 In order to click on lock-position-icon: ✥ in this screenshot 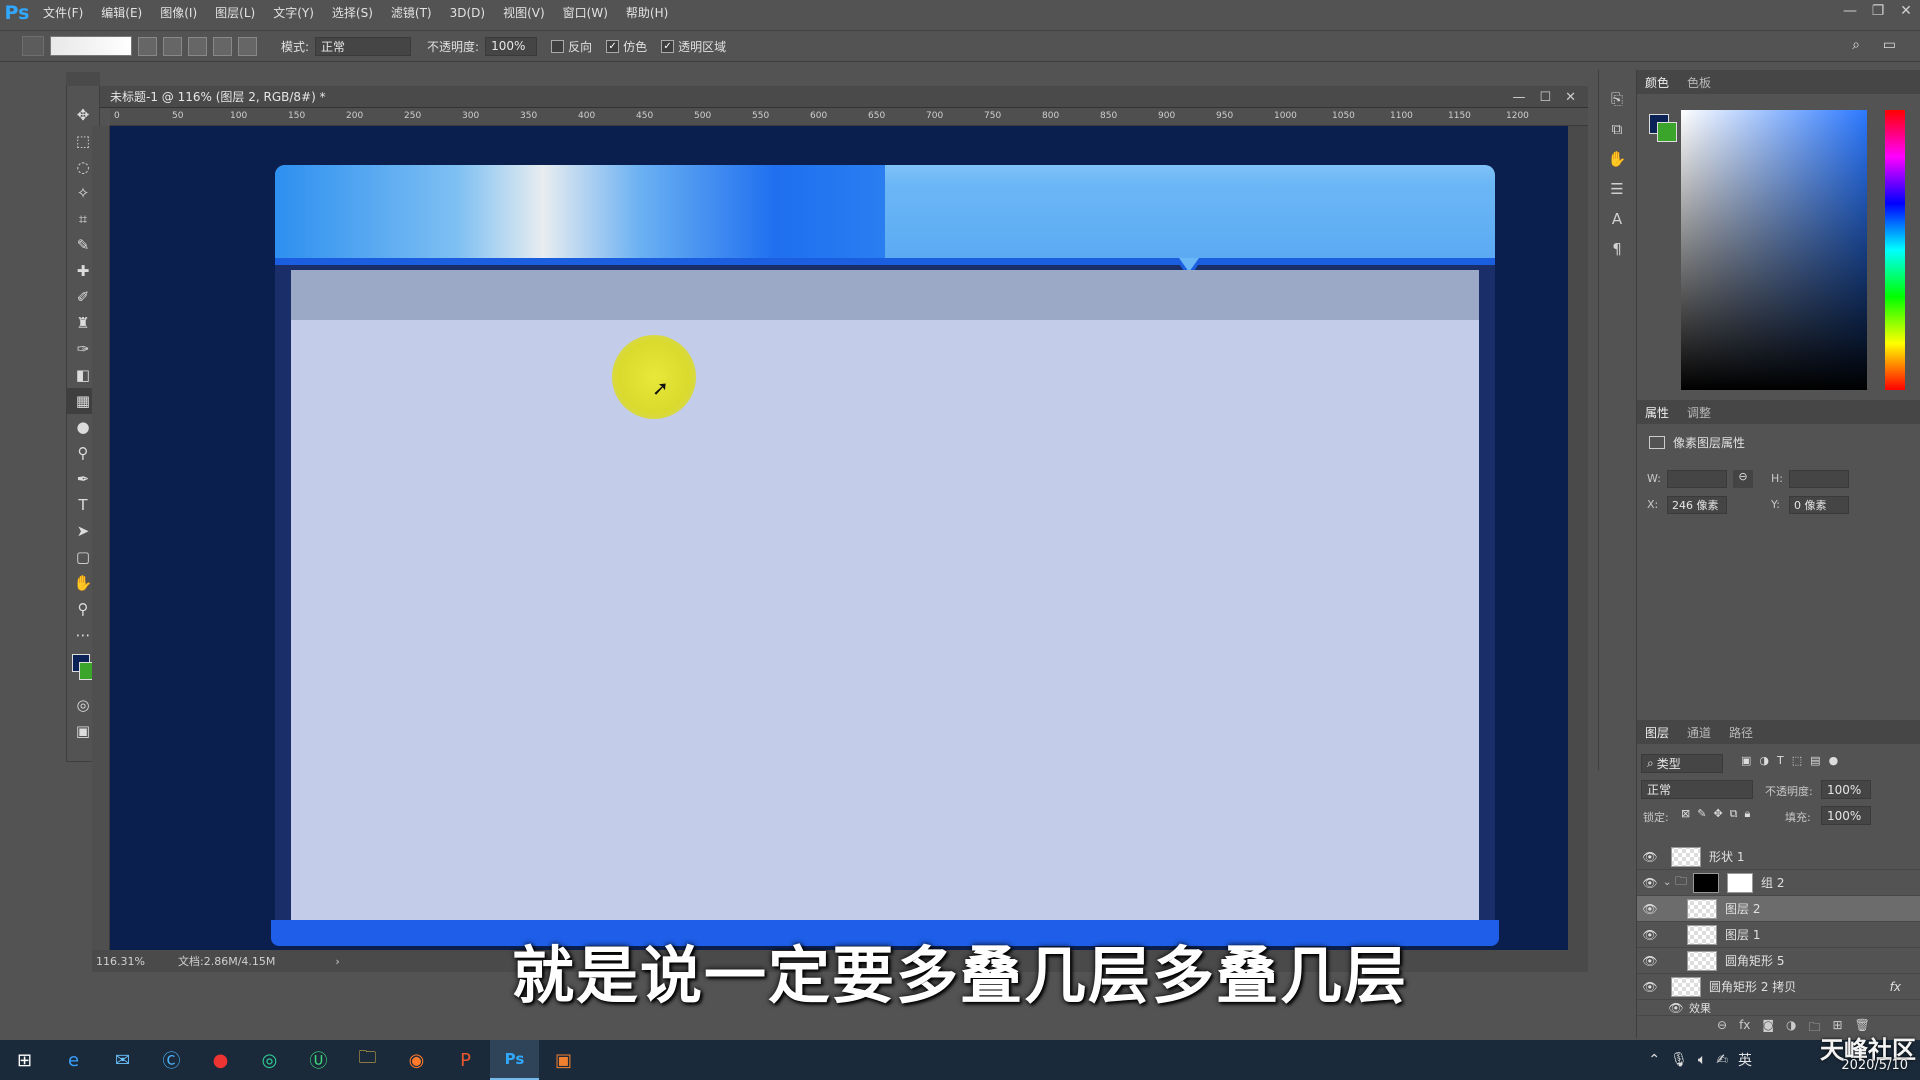, I will do `click(1717, 814)`.